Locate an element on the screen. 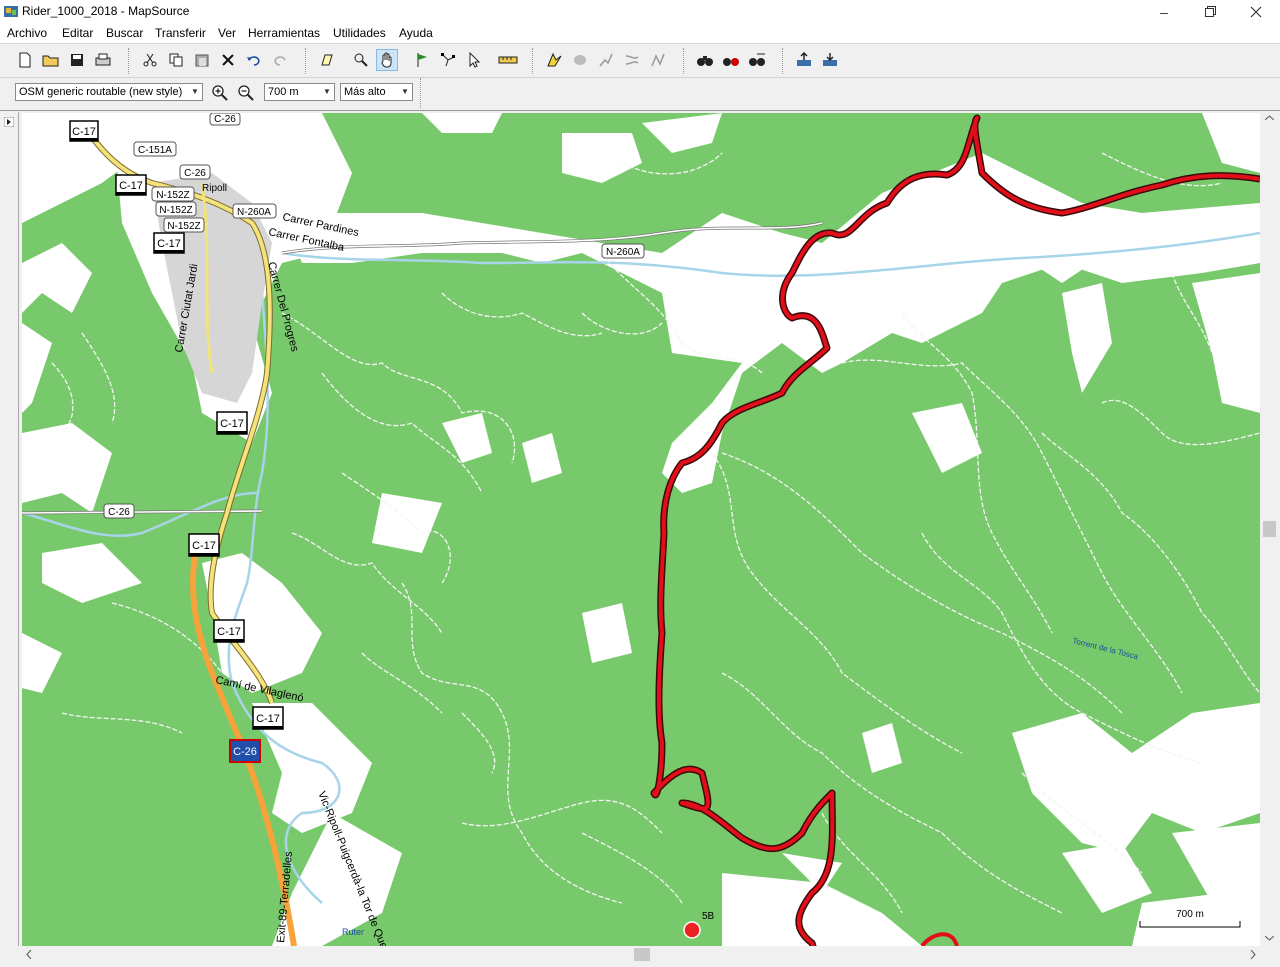  svg-text: C-151A is located at coordinates (155, 150).